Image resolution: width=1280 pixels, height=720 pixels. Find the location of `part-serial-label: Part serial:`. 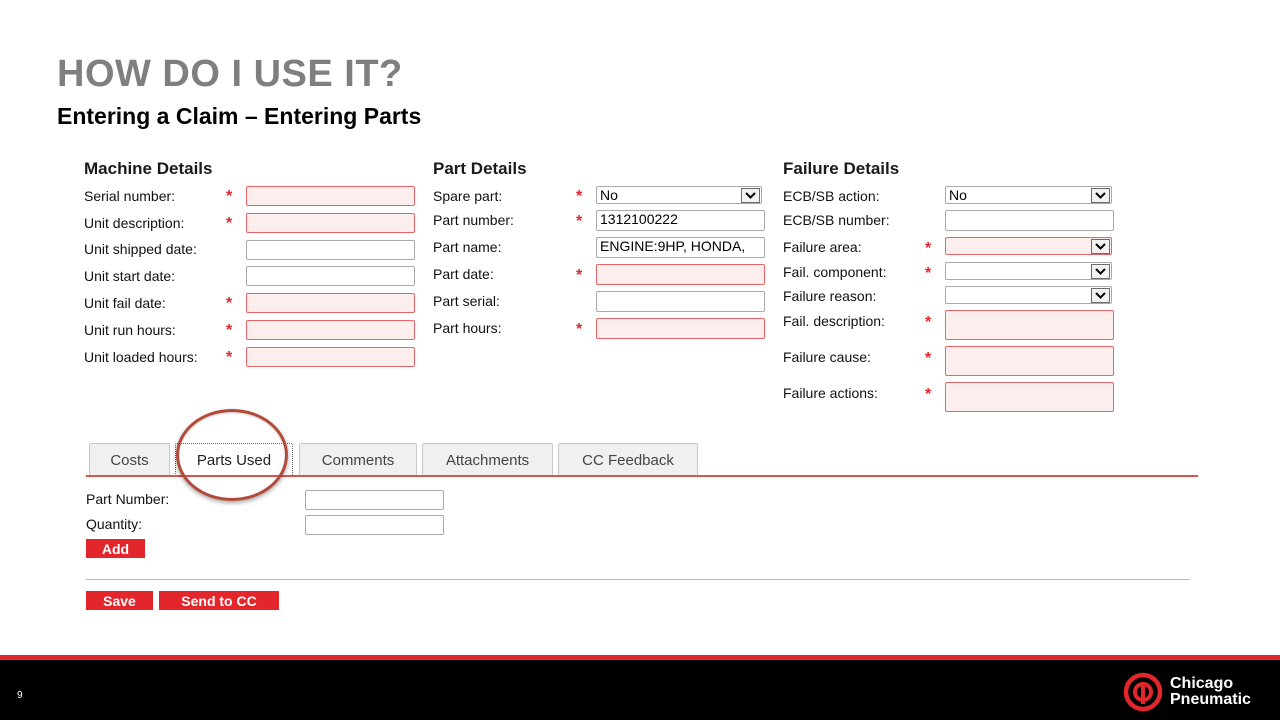

part-serial-label: Part serial: is located at coordinates (466, 301).